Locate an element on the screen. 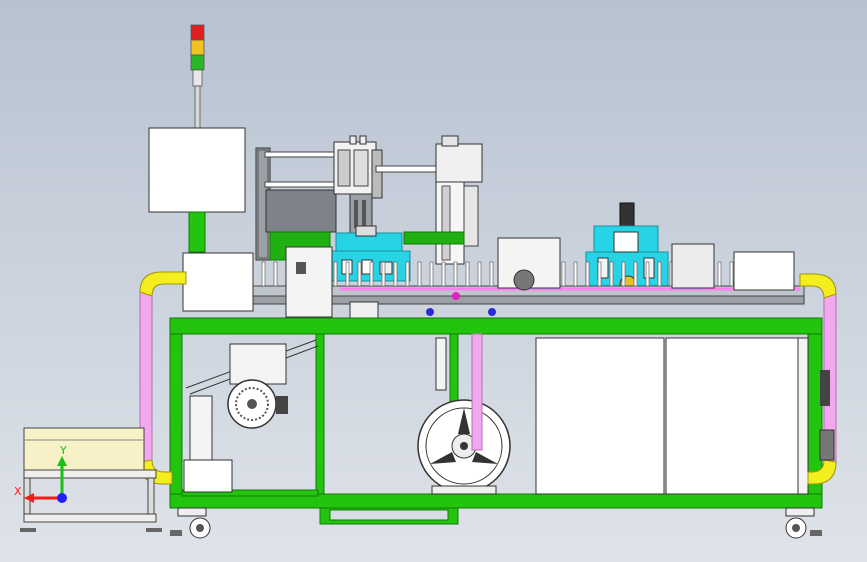 Image resolution: width=867 pixels, height=562 pixels. y-axis-label: Y is located at coordinates (63, 450).